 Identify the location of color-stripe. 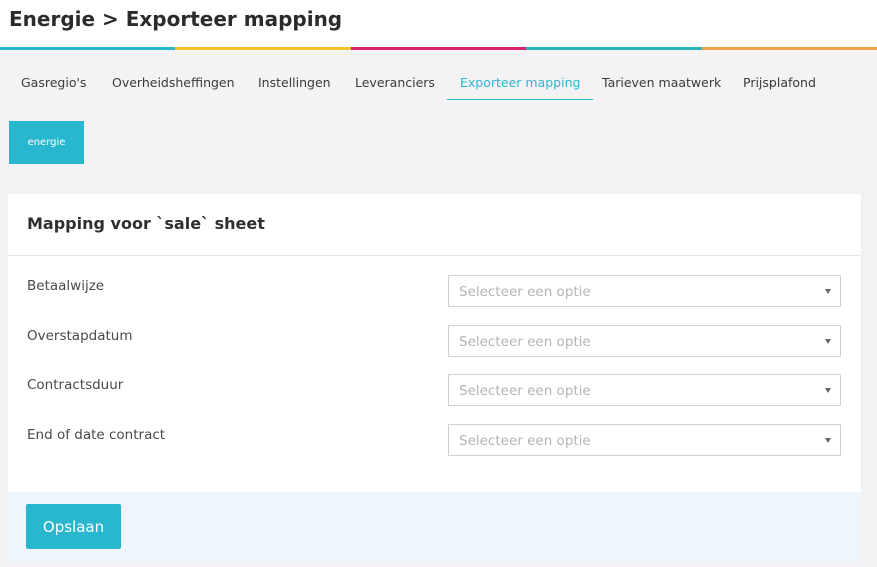
(438, 48).